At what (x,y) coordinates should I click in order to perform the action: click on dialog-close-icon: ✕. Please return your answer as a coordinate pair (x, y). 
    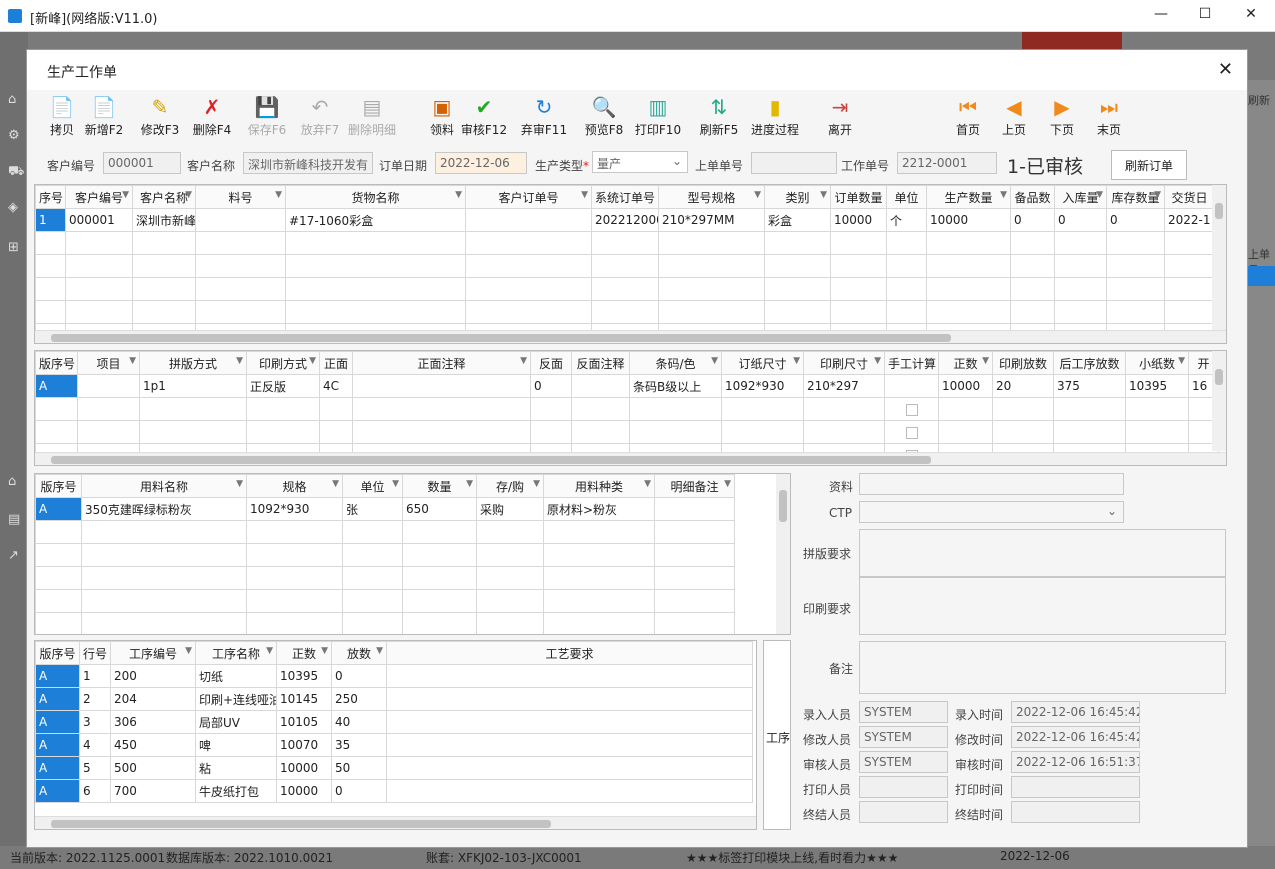
    Looking at the image, I should click on (1225, 69).